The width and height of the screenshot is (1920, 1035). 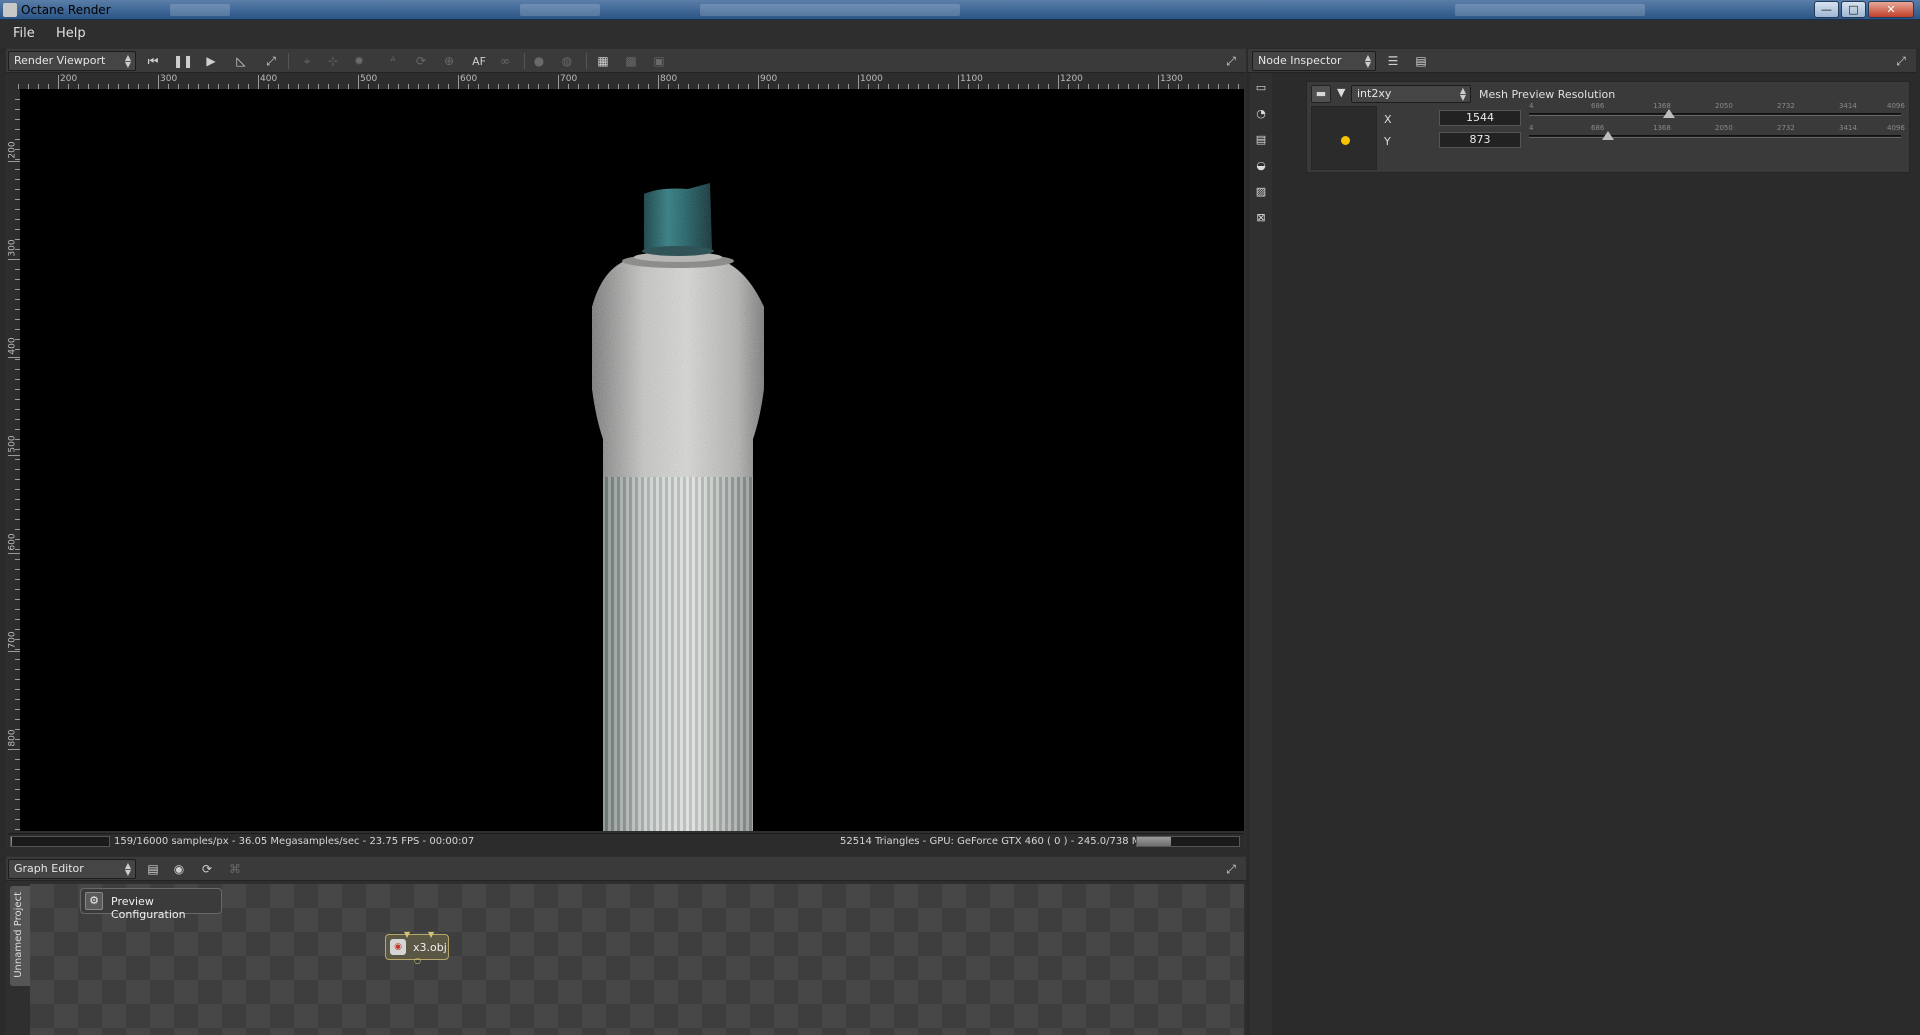 What do you see at coordinates (1261, 166) in the screenshot?
I see `environment-icon: ◒` at bounding box center [1261, 166].